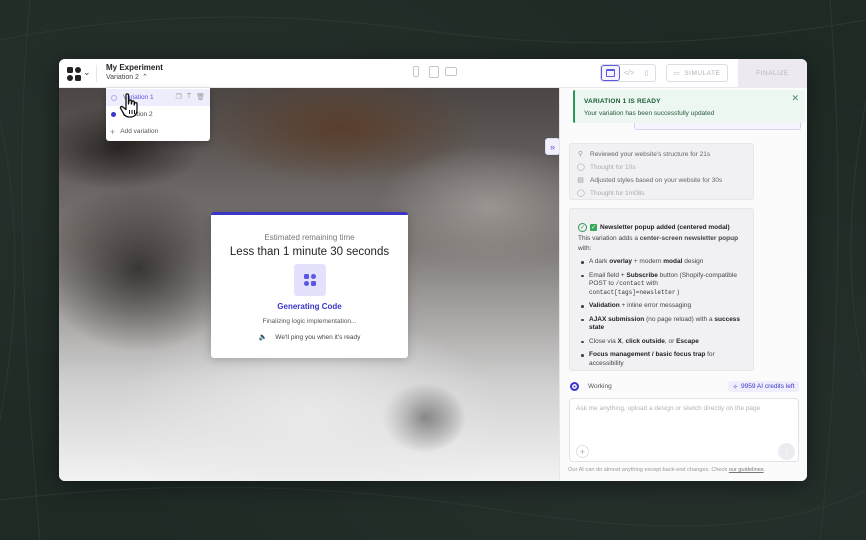 This screenshot has width=866, height=540. I want to click on thought-text: Thought for 10s, so click(613, 167).